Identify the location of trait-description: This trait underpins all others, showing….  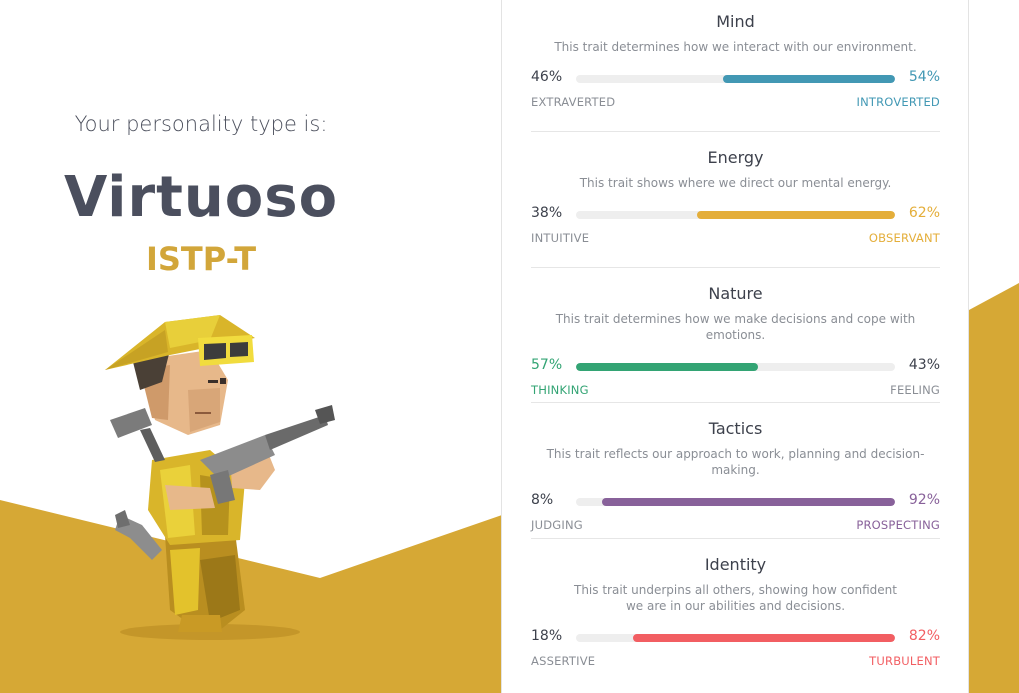
(735, 598).